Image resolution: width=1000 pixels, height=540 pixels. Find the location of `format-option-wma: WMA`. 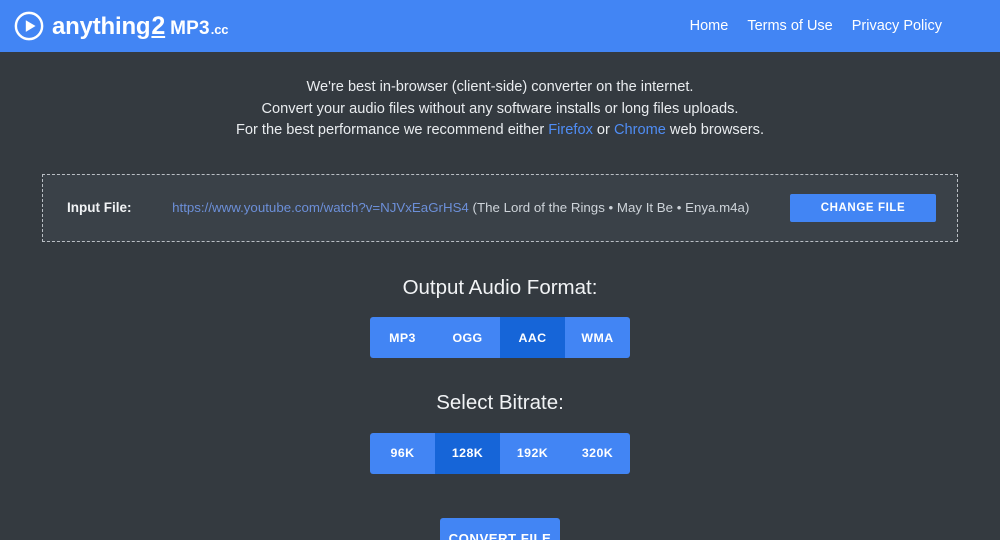

format-option-wma: WMA is located at coordinates (597, 337).